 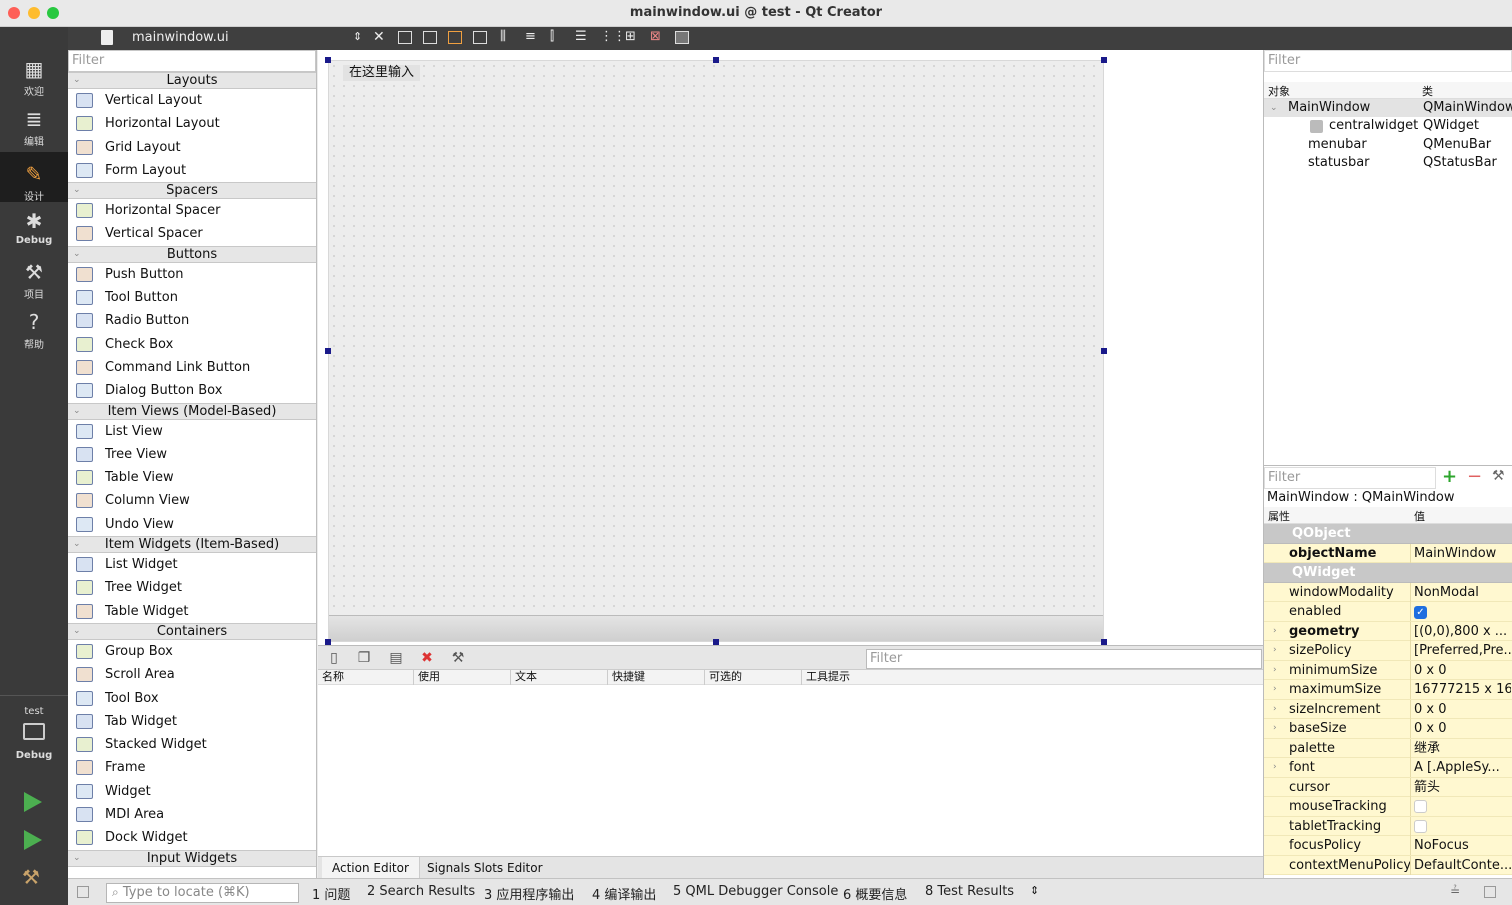 I want to click on widget-category-header: ⌄ Spacers, so click(x=192, y=191).